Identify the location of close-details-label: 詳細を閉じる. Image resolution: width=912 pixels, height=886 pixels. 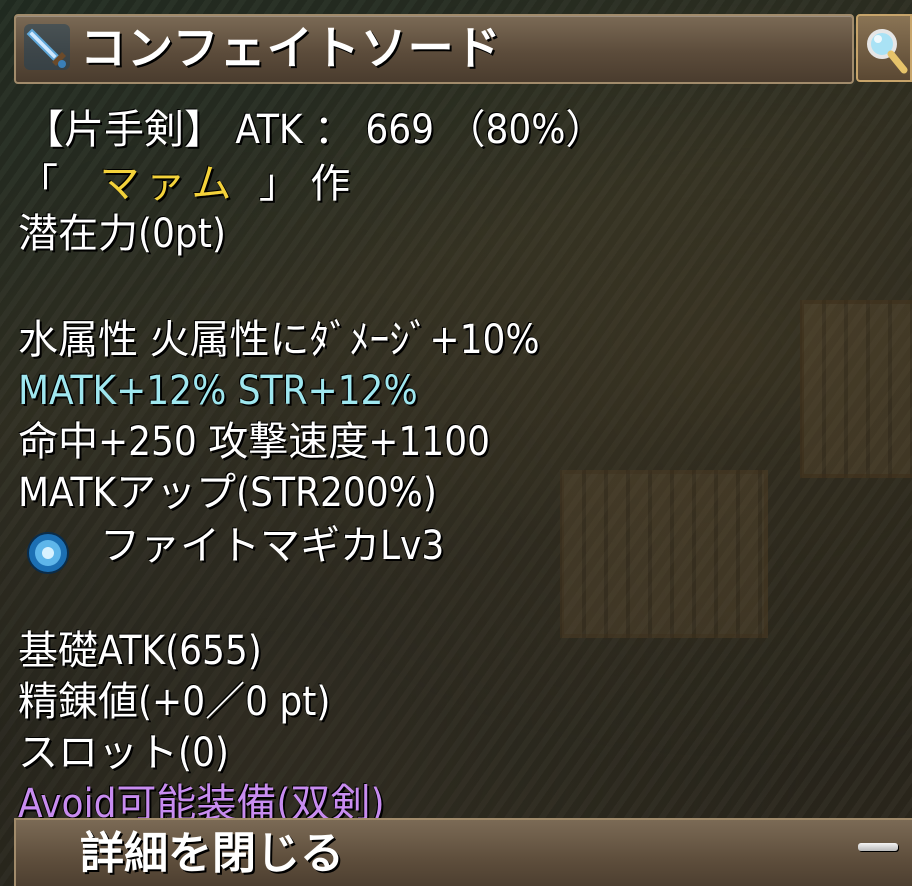
(212, 854).